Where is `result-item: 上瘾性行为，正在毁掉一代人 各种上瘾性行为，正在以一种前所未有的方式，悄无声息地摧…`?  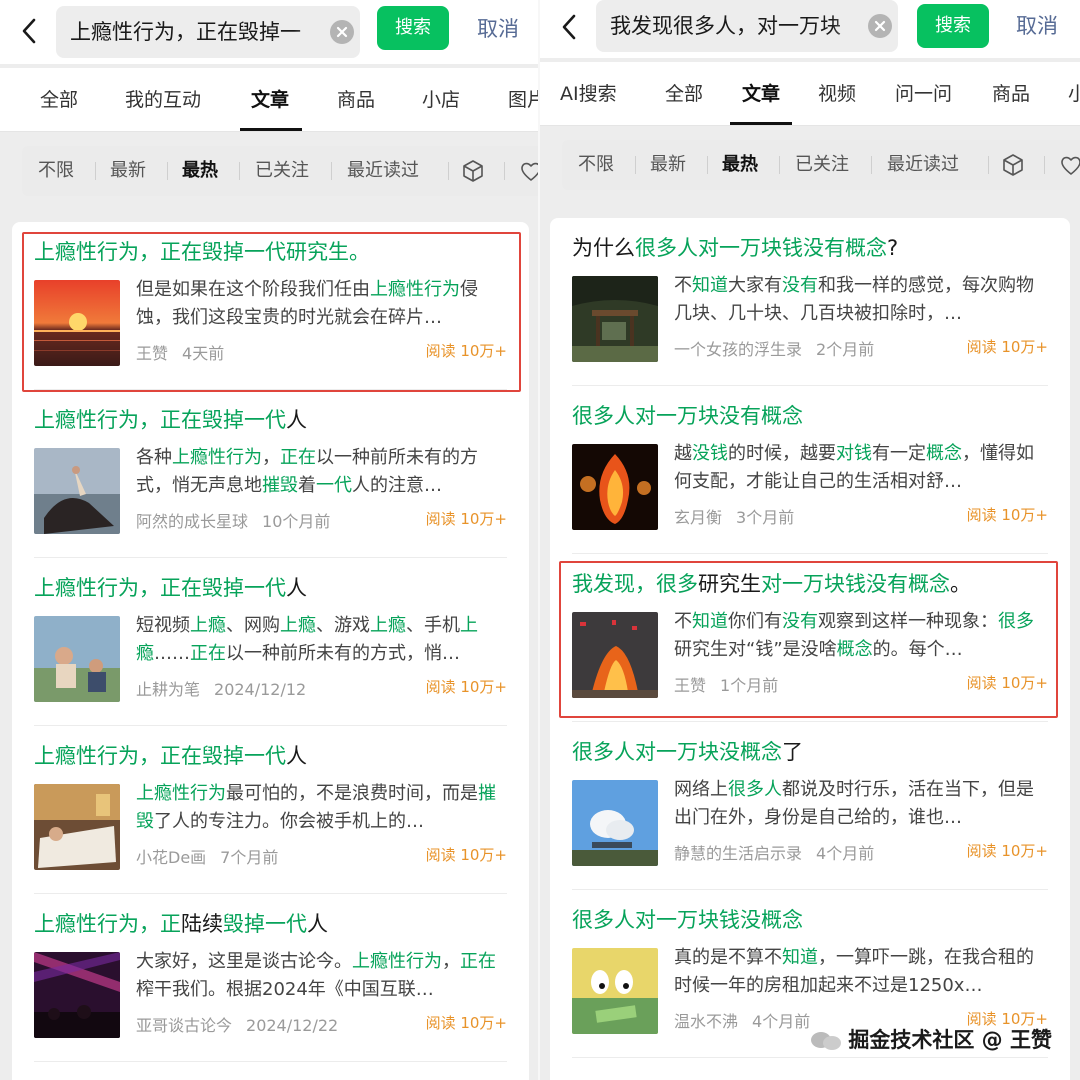 result-item: 上瘾性行为，正在毁掉一代人 各种上瘾性行为，正在以一种前所未有的方式，悄无声息地摧… is located at coordinates (270, 474).